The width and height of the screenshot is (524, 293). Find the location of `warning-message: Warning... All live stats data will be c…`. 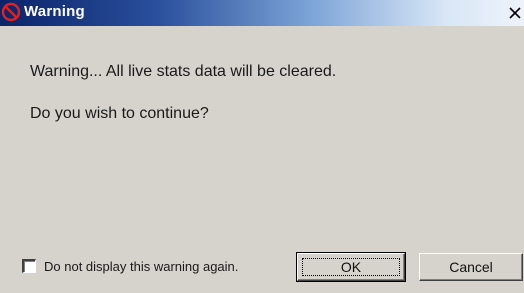

warning-message: Warning... All live stats data will be c… is located at coordinates (183, 71).